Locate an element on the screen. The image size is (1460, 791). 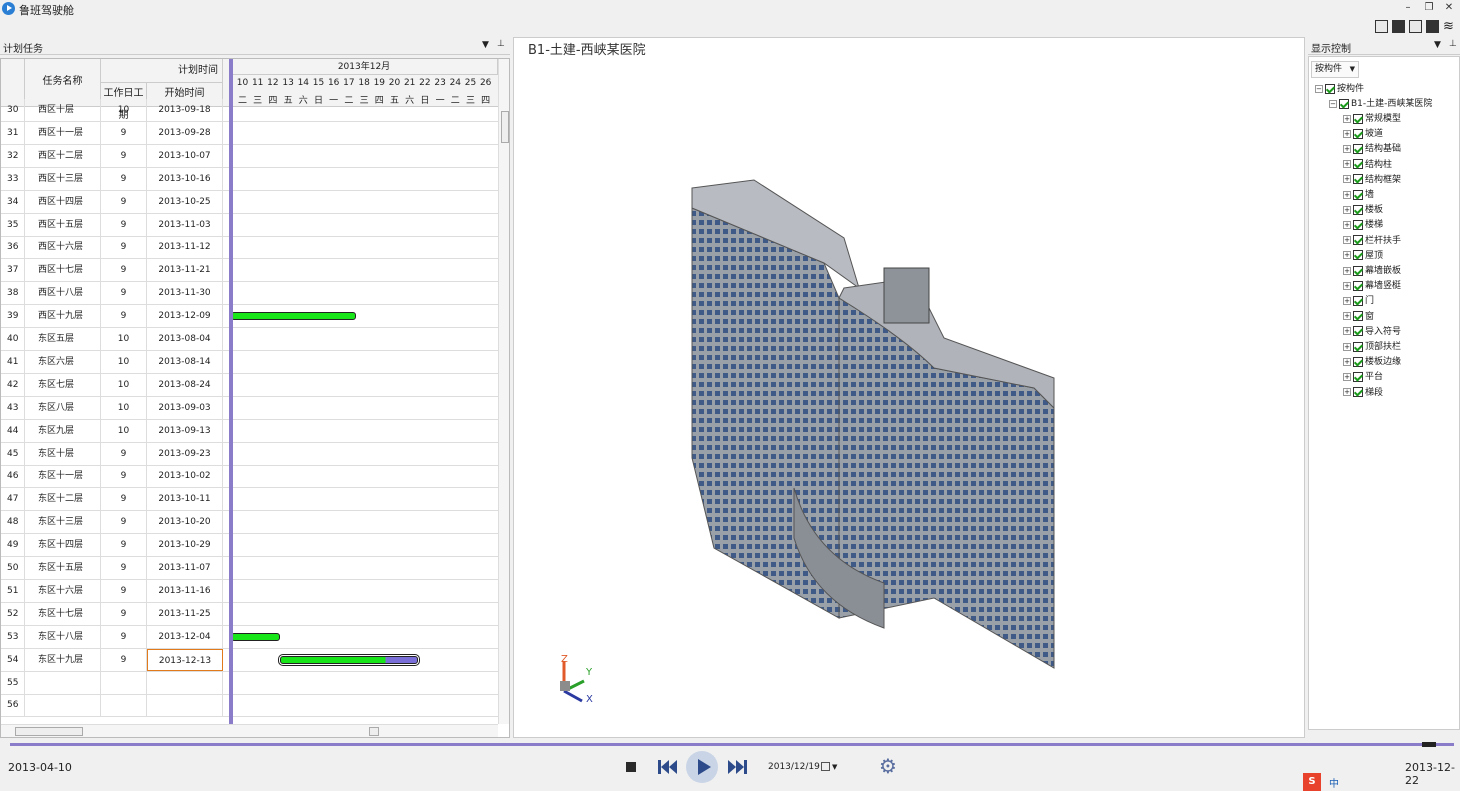
tree-item: + 窗 is located at coordinates (1358, 317).